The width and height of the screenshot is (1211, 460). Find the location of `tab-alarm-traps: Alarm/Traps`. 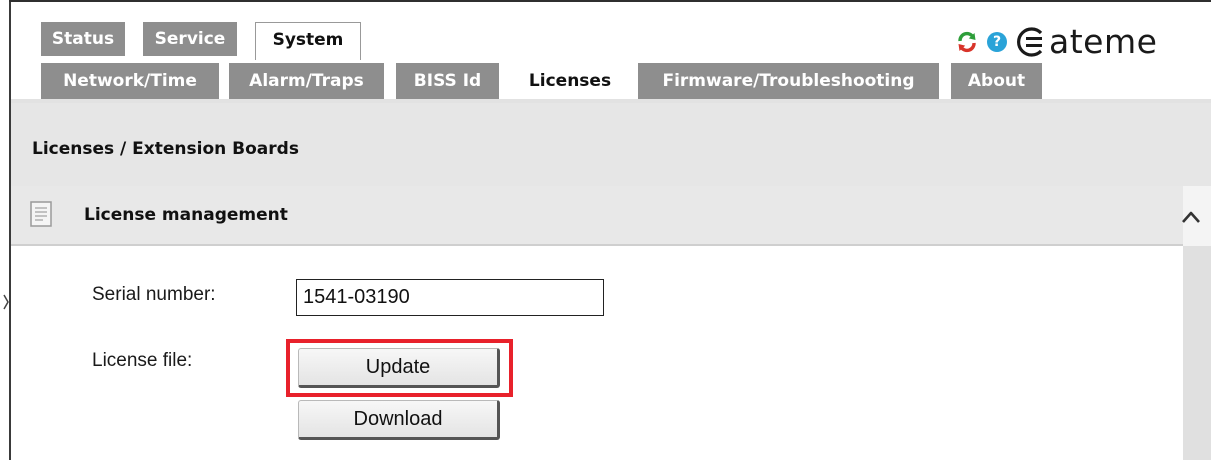

tab-alarm-traps: Alarm/Traps is located at coordinates (306, 81).